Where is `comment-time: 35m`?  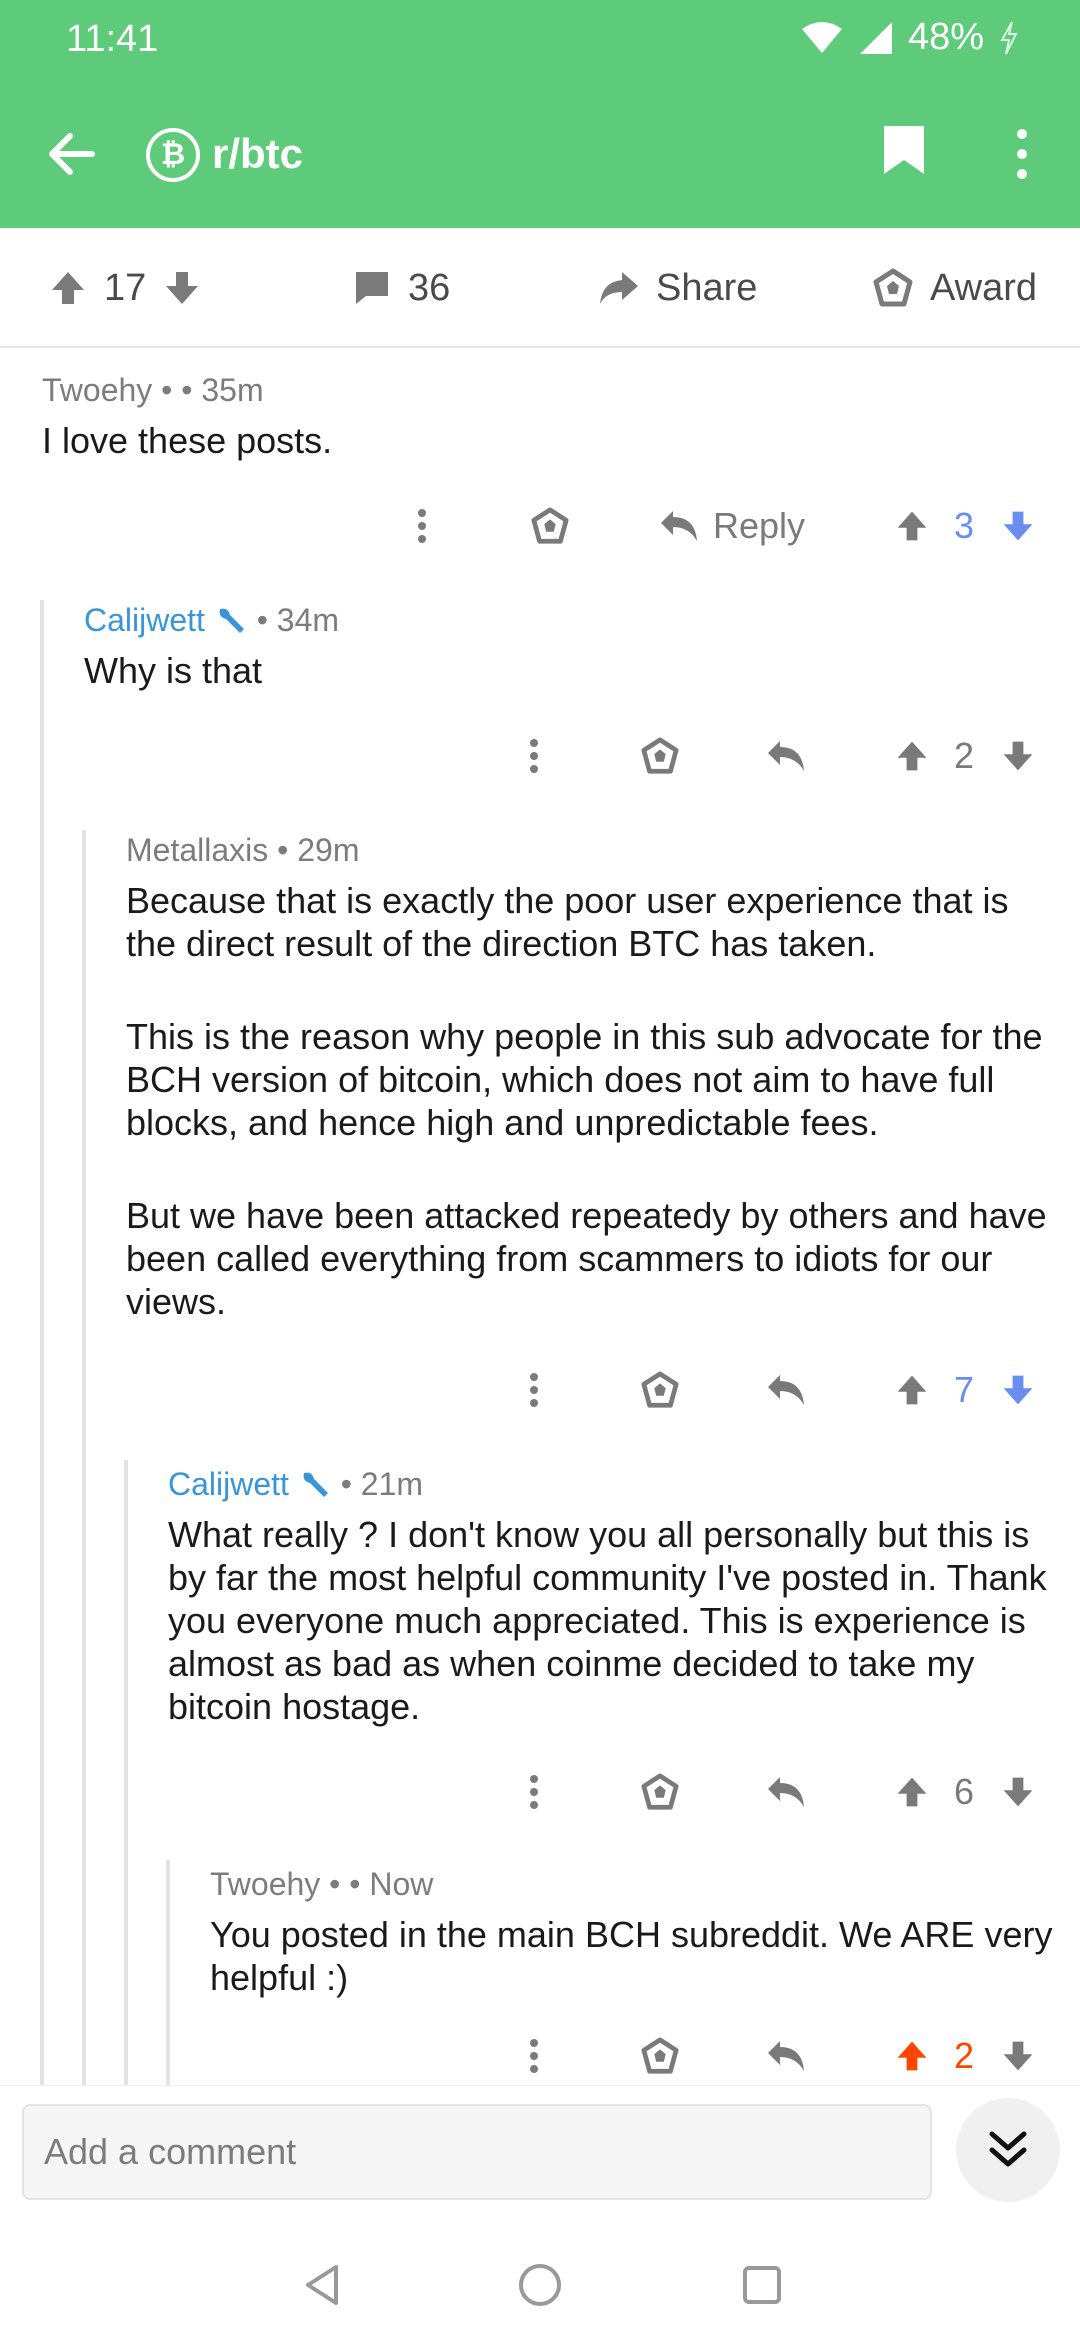
comment-time: 35m is located at coordinates (232, 390).